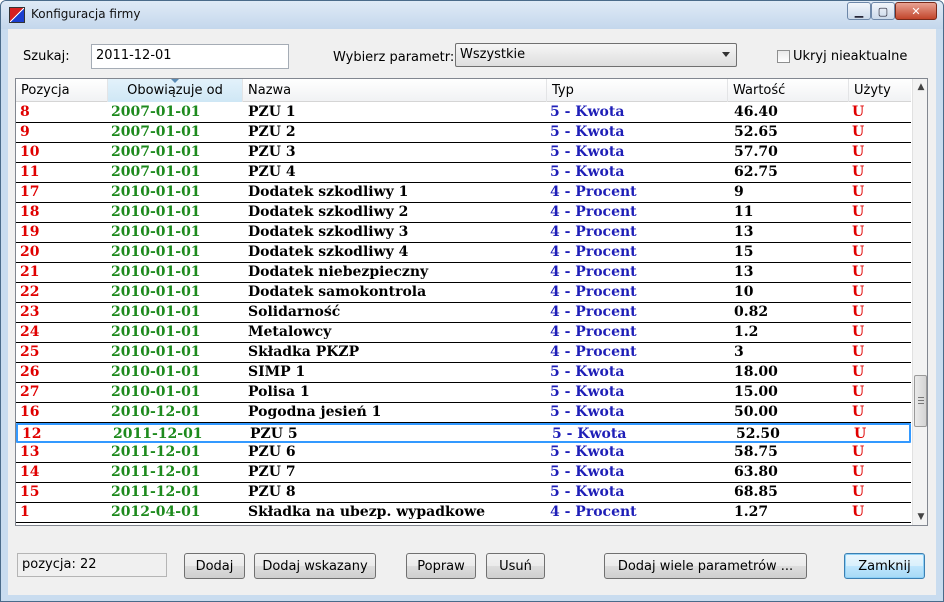 This screenshot has width=944, height=602. What do you see at coordinates (472, 15) in the screenshot?
I see `title-bar: Konfiguracja firmy ▁ ▢ ✕` at bounding box center [472, 15].